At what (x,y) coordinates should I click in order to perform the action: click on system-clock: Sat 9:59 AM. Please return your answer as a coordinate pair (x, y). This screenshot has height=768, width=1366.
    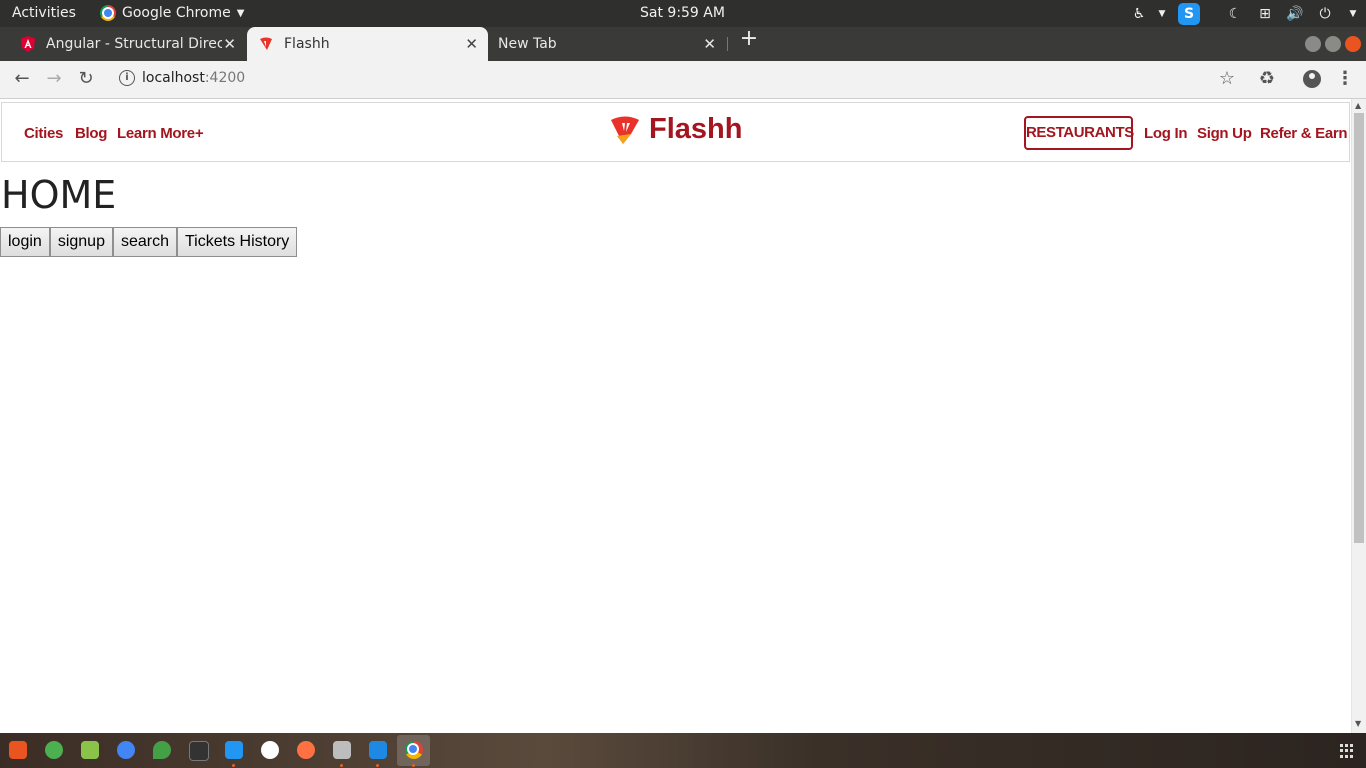
    Looking at the image, I should click on (682, 13).